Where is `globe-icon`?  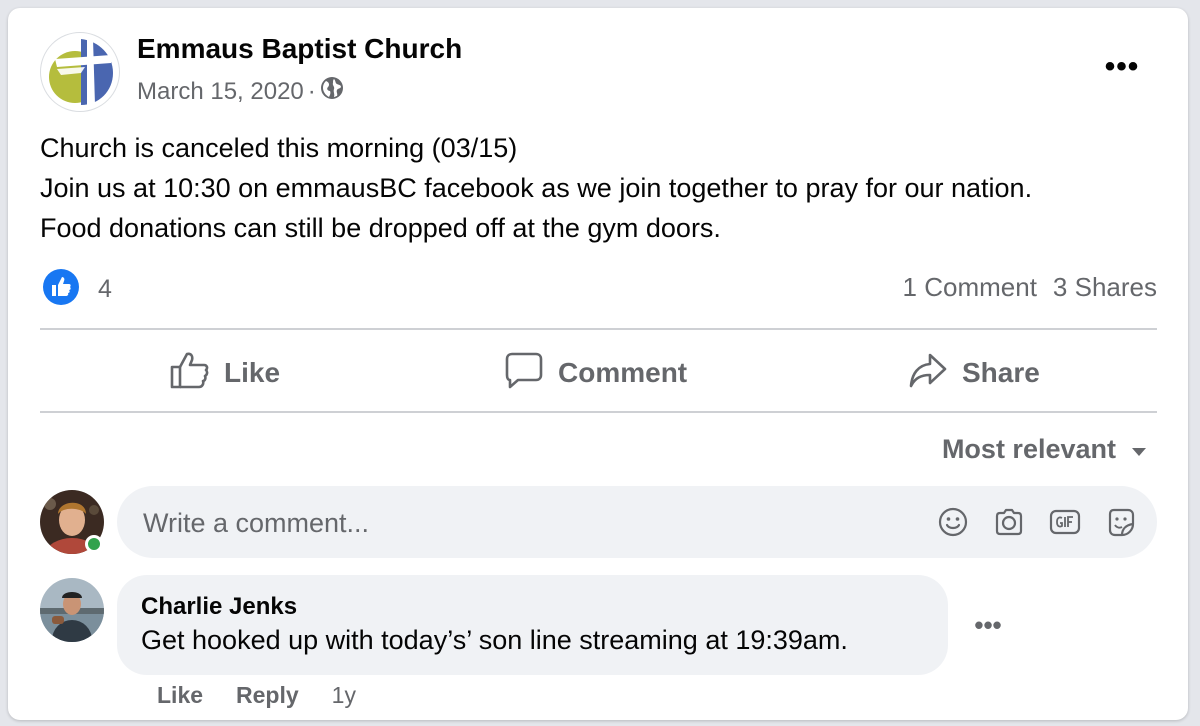
globe-icon is located at coordinates (332, 91).